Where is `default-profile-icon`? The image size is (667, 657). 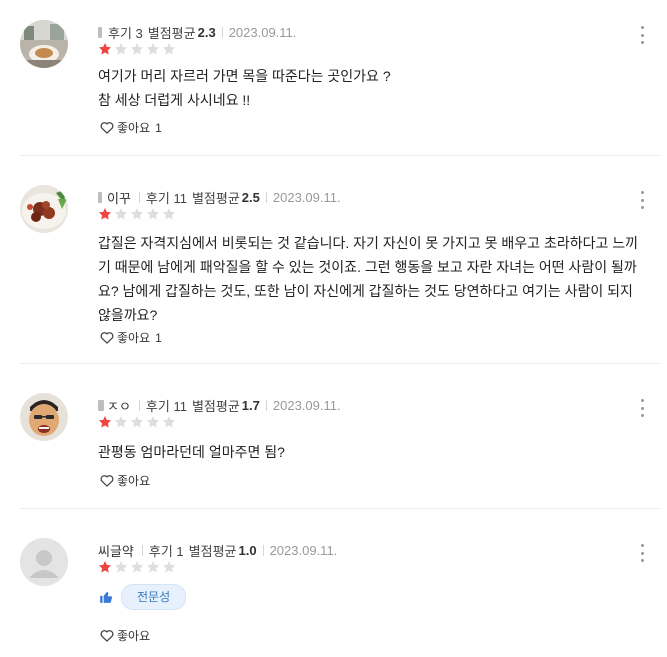
default-profile-icon is located at coordinates (44, 562).